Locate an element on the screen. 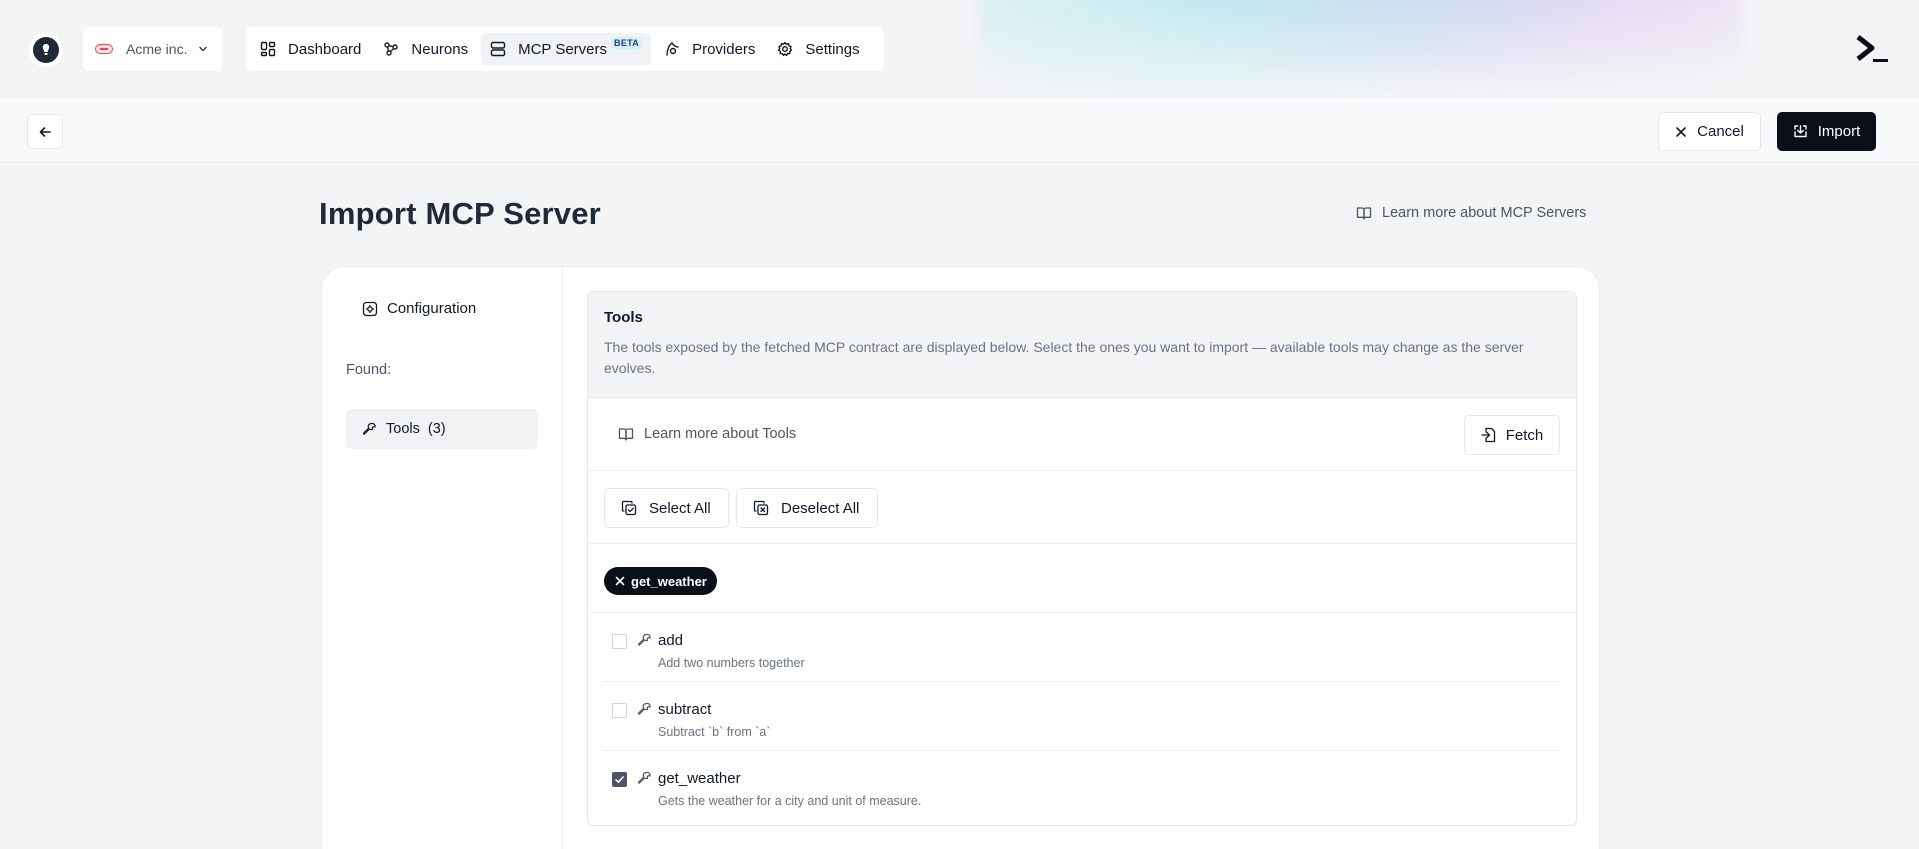 The image size is (1919, 849). tool-list-item: add Add two numbers together is located at coordinates (1082, 647).